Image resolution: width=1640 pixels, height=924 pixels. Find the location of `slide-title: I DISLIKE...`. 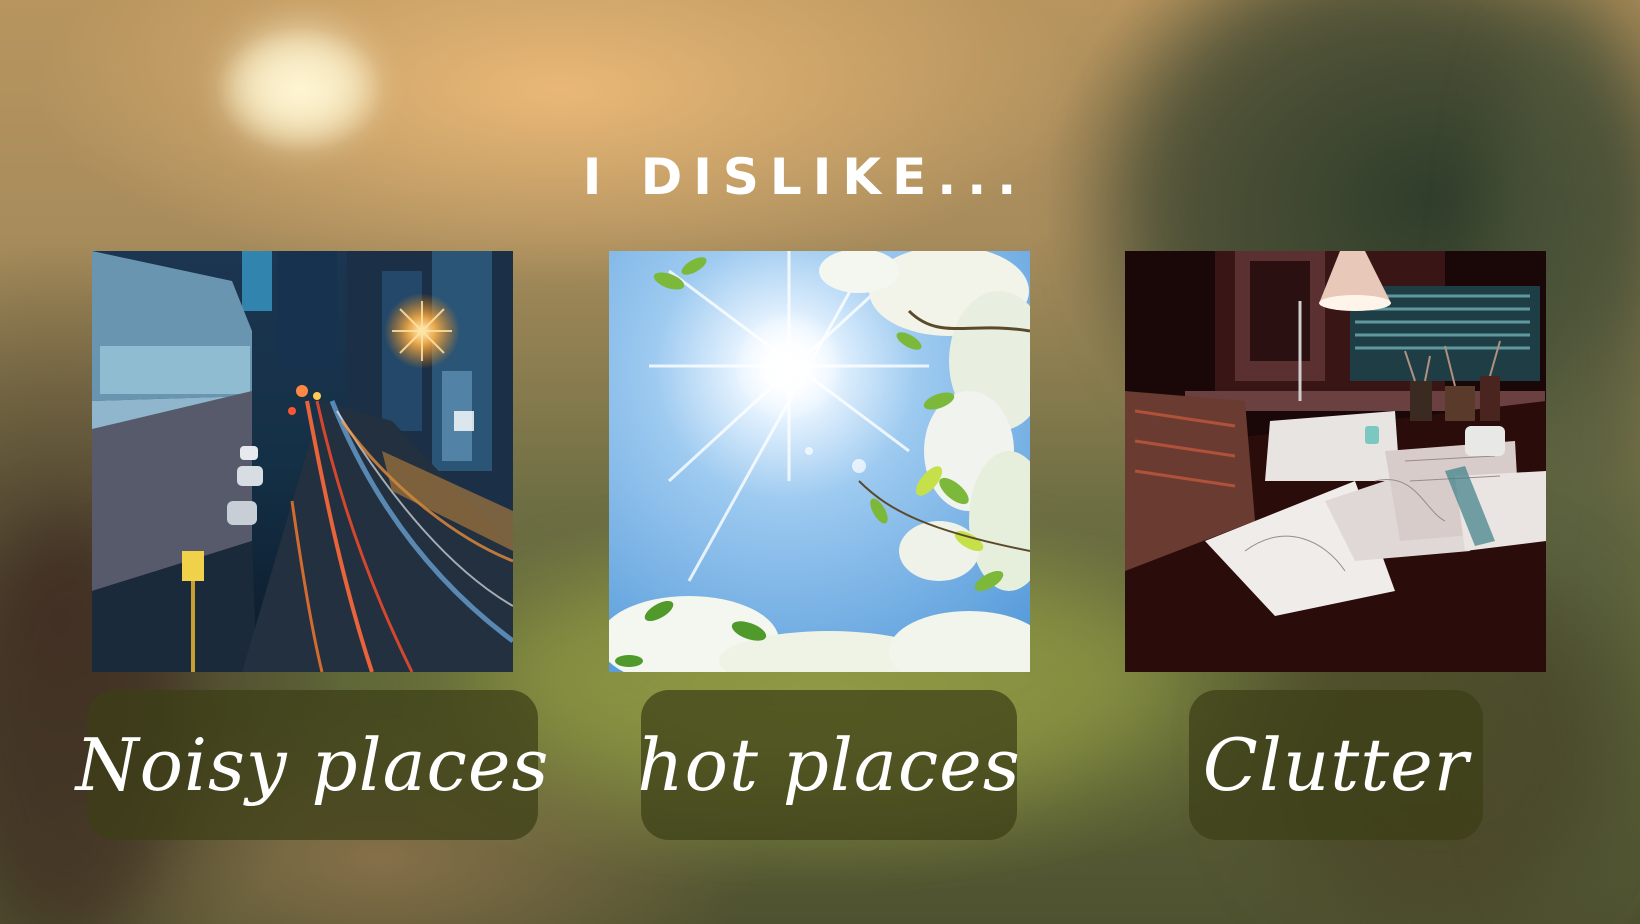

slide-title: I DISLIKE... is located at coordinates (805, 177).